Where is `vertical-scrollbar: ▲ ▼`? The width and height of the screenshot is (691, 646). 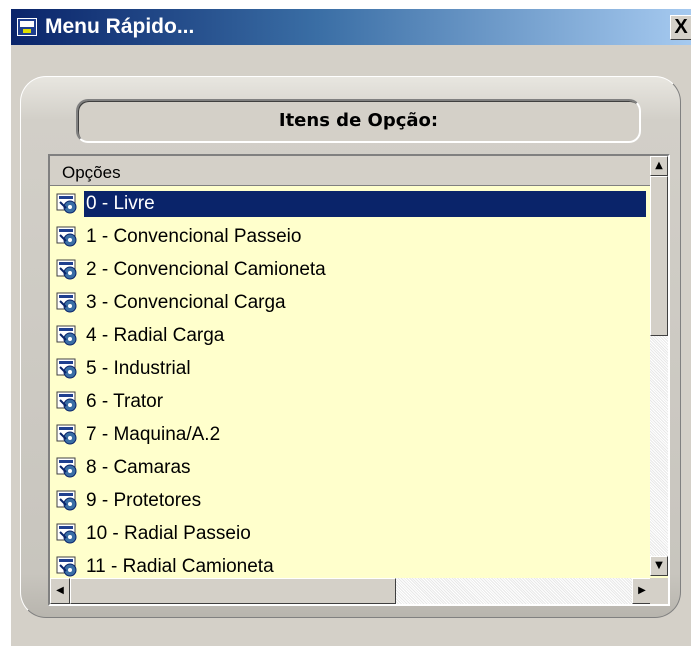 vertical-scrollbar: ▲ ▼ is located at coordinates (659, 366).